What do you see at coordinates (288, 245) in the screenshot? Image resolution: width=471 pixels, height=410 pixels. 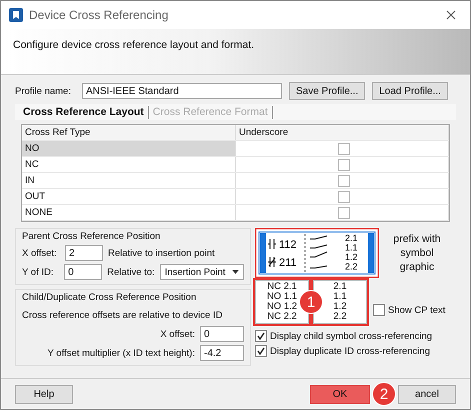 I see `device-id-text: 112` at bounding box center [288, 245].